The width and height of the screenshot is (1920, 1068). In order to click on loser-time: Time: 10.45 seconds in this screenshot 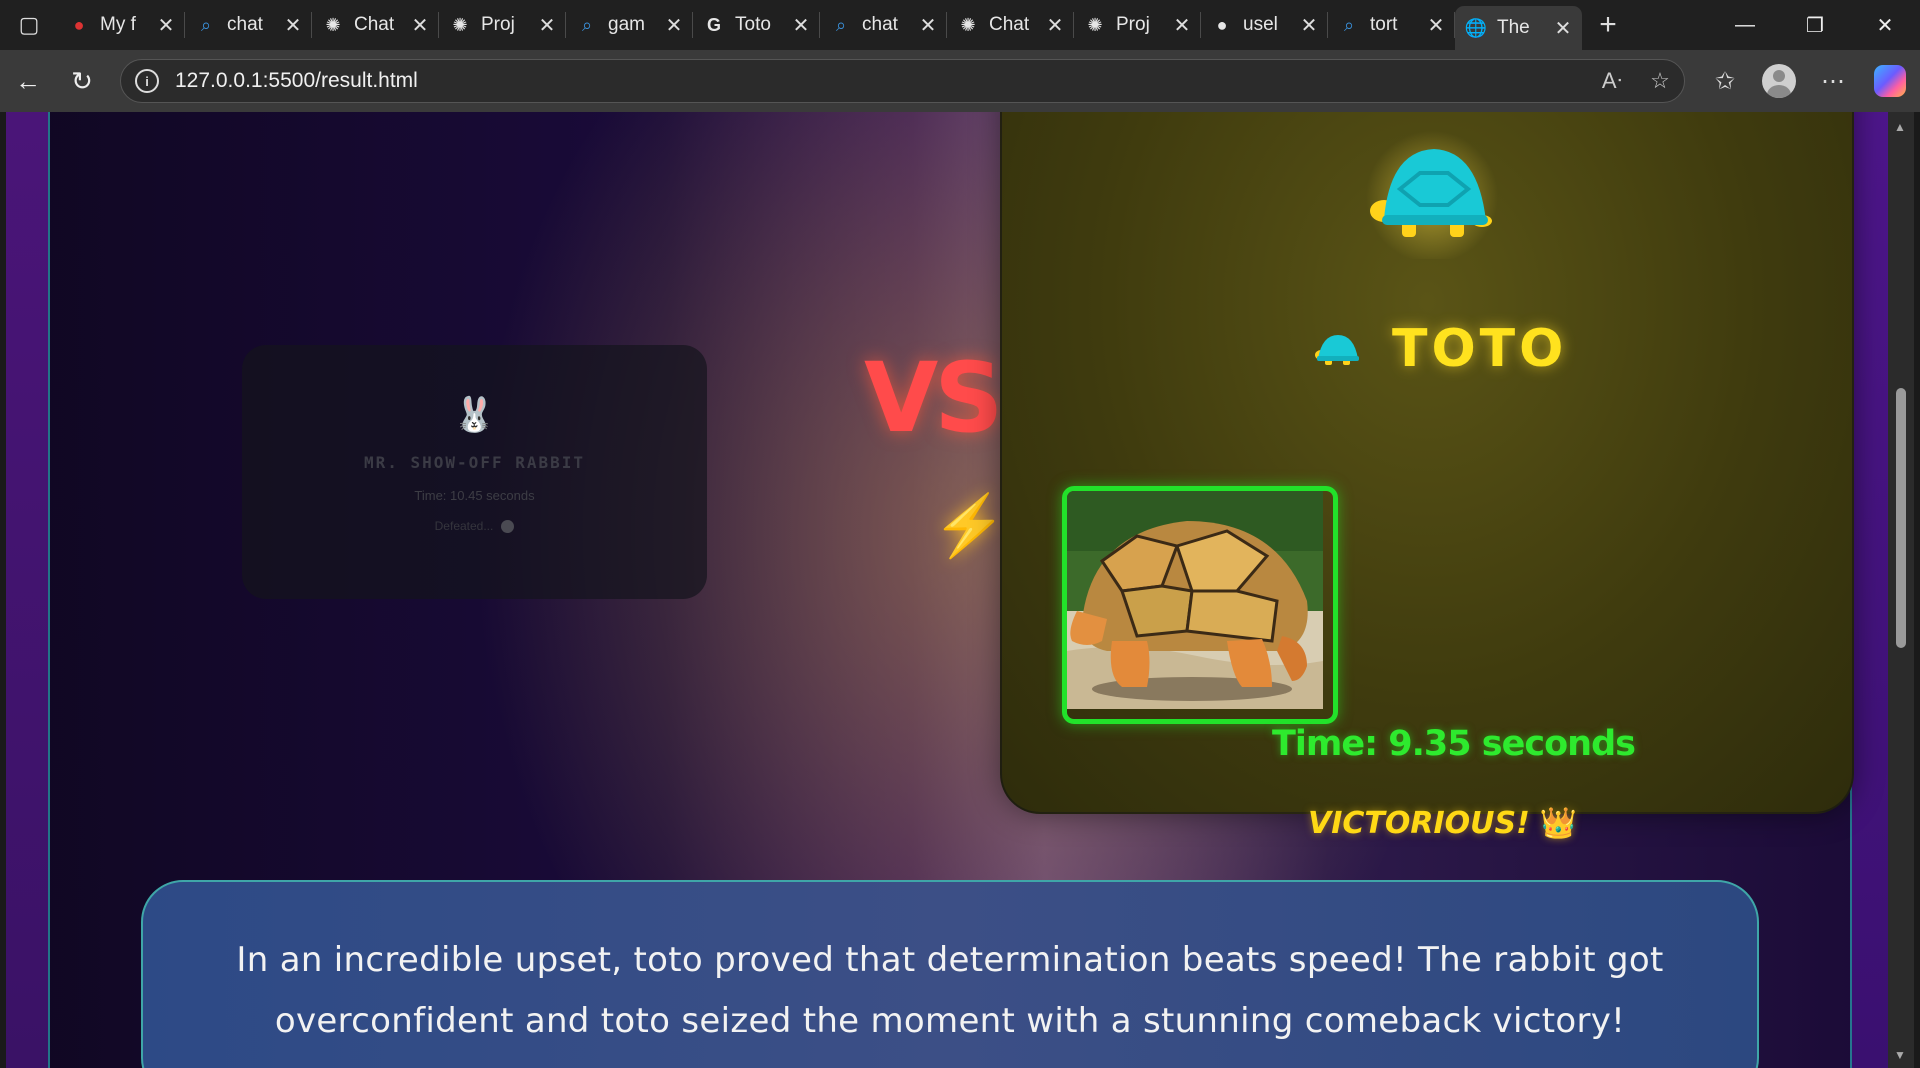, I will do `click(474, 495)`.